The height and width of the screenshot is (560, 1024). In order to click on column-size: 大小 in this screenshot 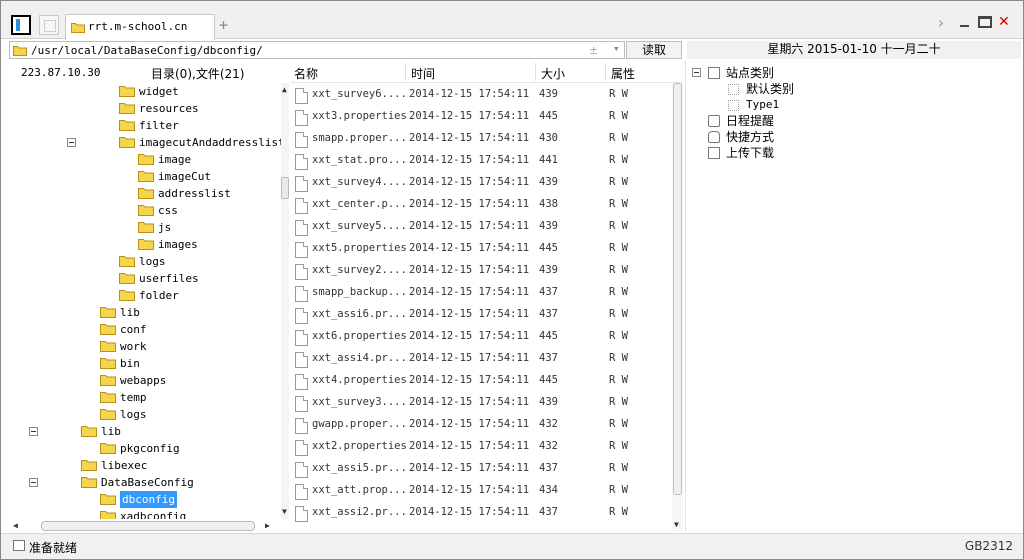, I will do `click(553, 73)`.